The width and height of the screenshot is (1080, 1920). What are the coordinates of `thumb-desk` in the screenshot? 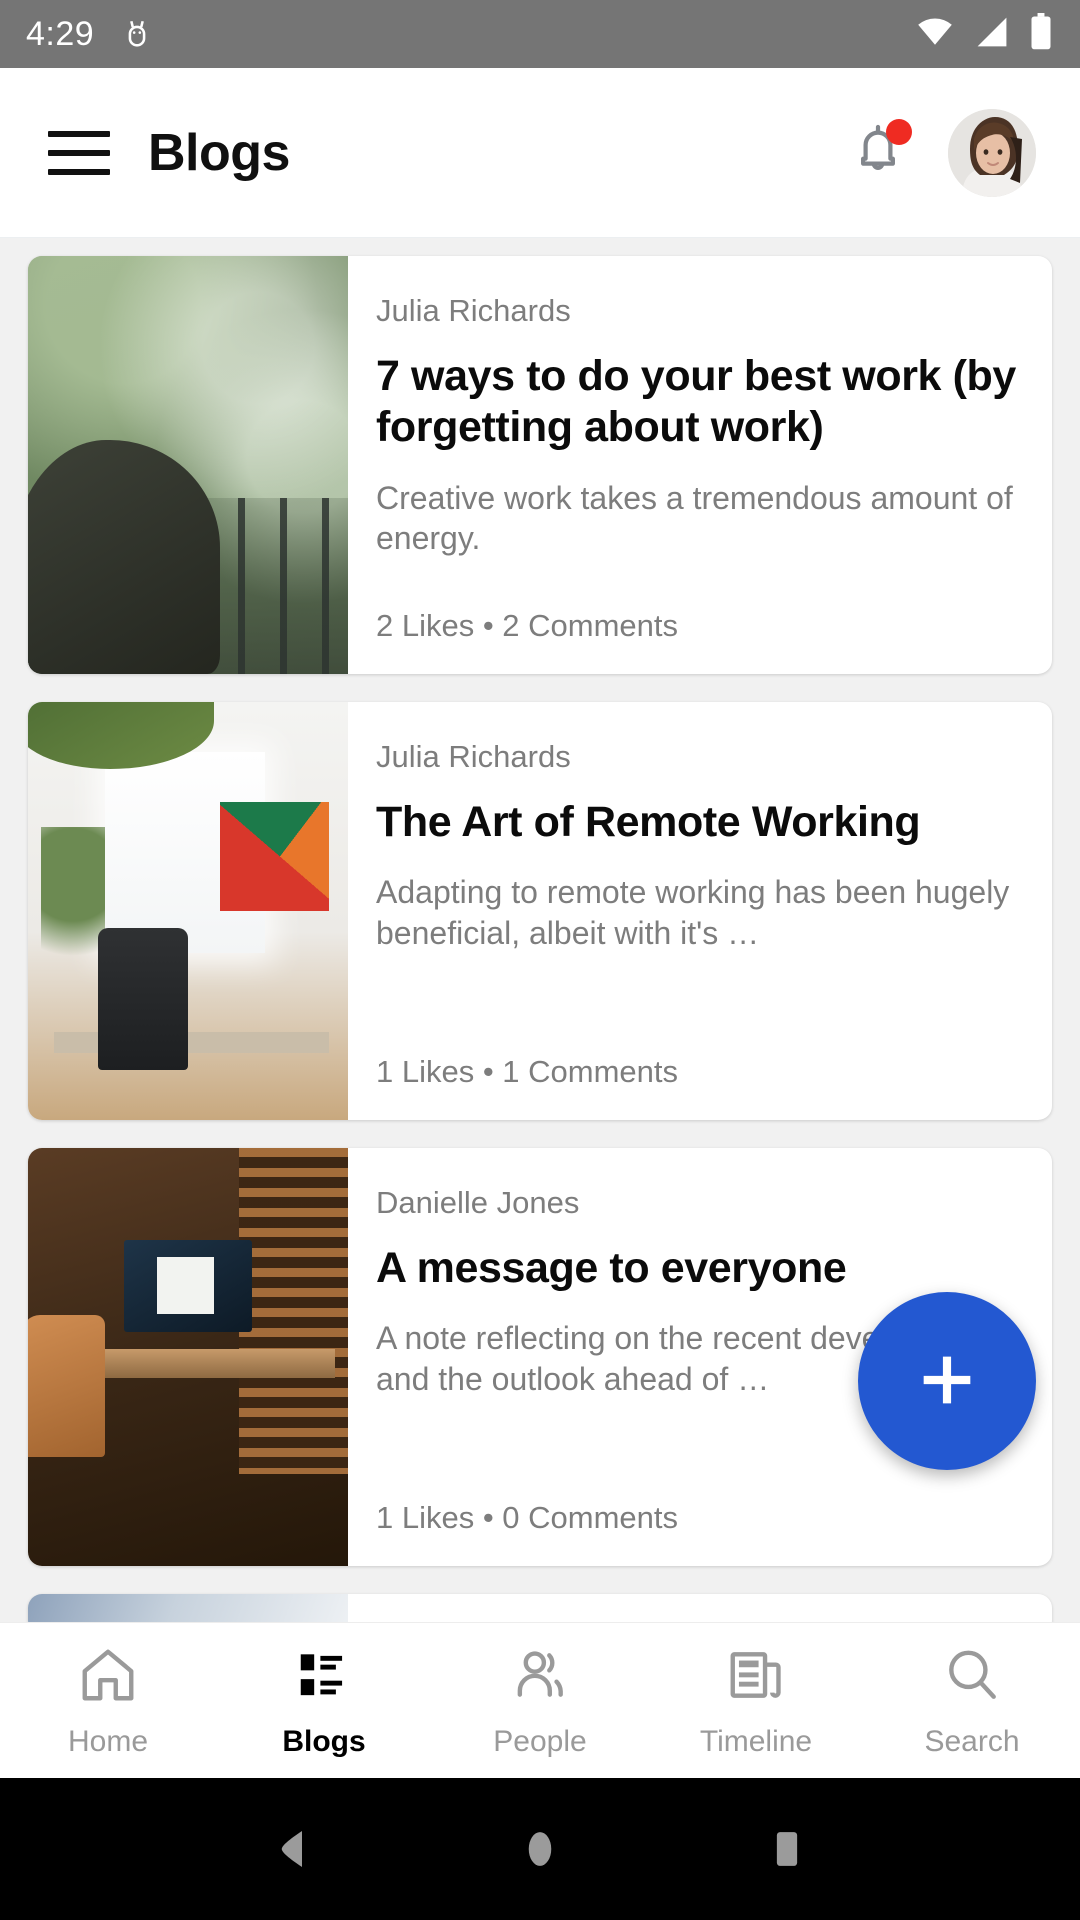 It's located at (191, 1043).